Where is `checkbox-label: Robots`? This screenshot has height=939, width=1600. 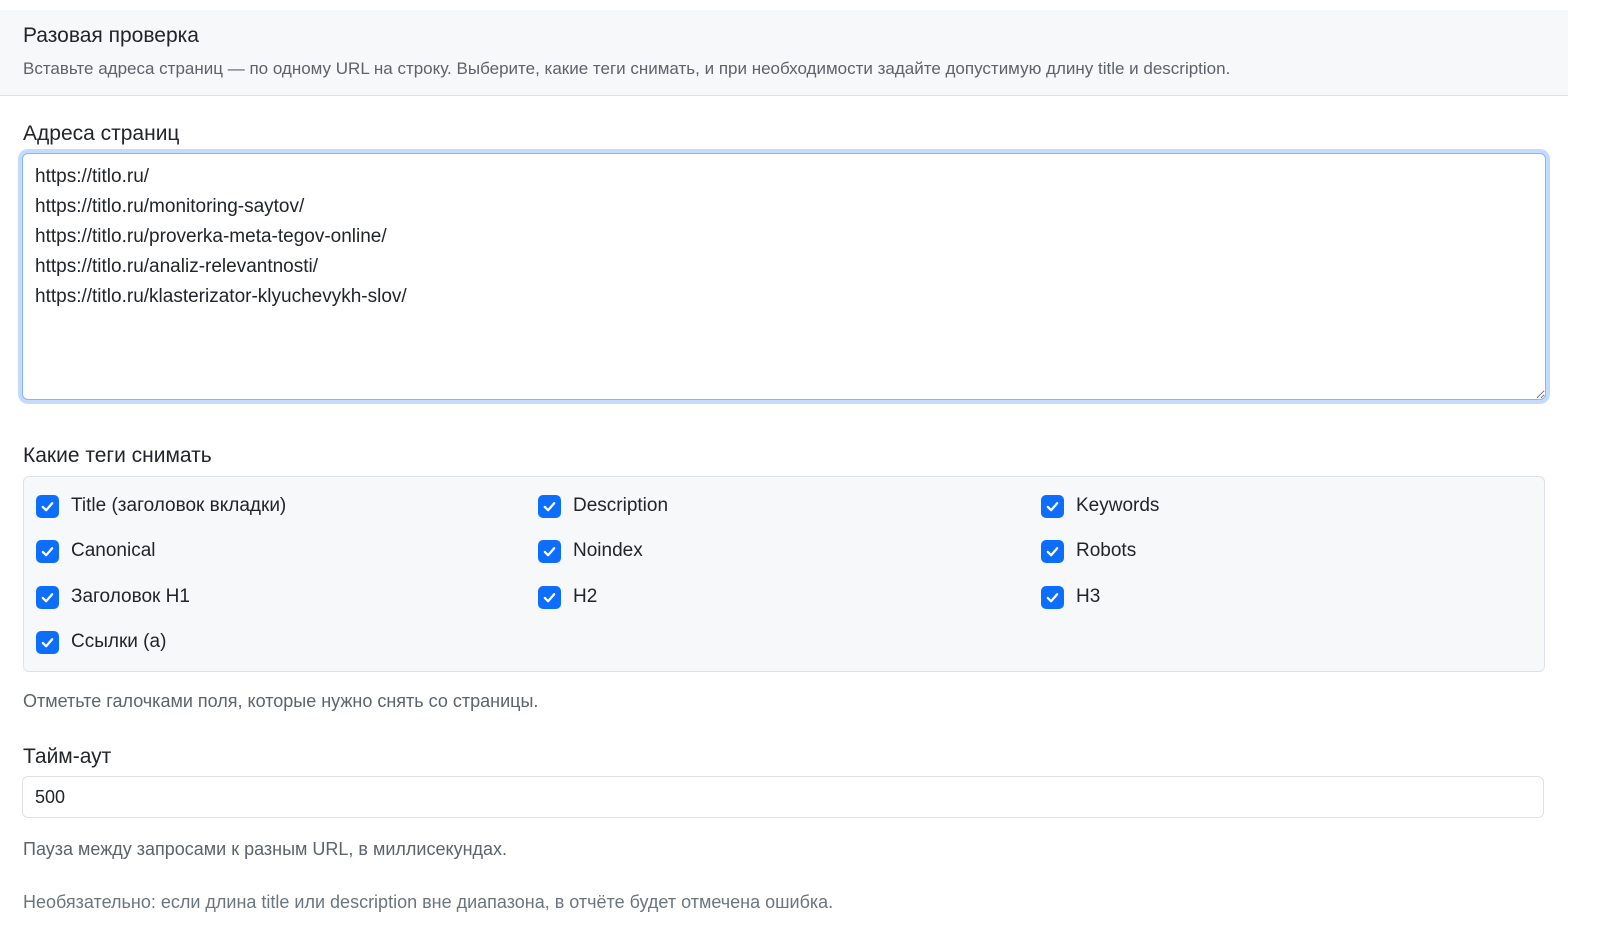
checkbox-label: Robots is located at coordinates (1106, 550).